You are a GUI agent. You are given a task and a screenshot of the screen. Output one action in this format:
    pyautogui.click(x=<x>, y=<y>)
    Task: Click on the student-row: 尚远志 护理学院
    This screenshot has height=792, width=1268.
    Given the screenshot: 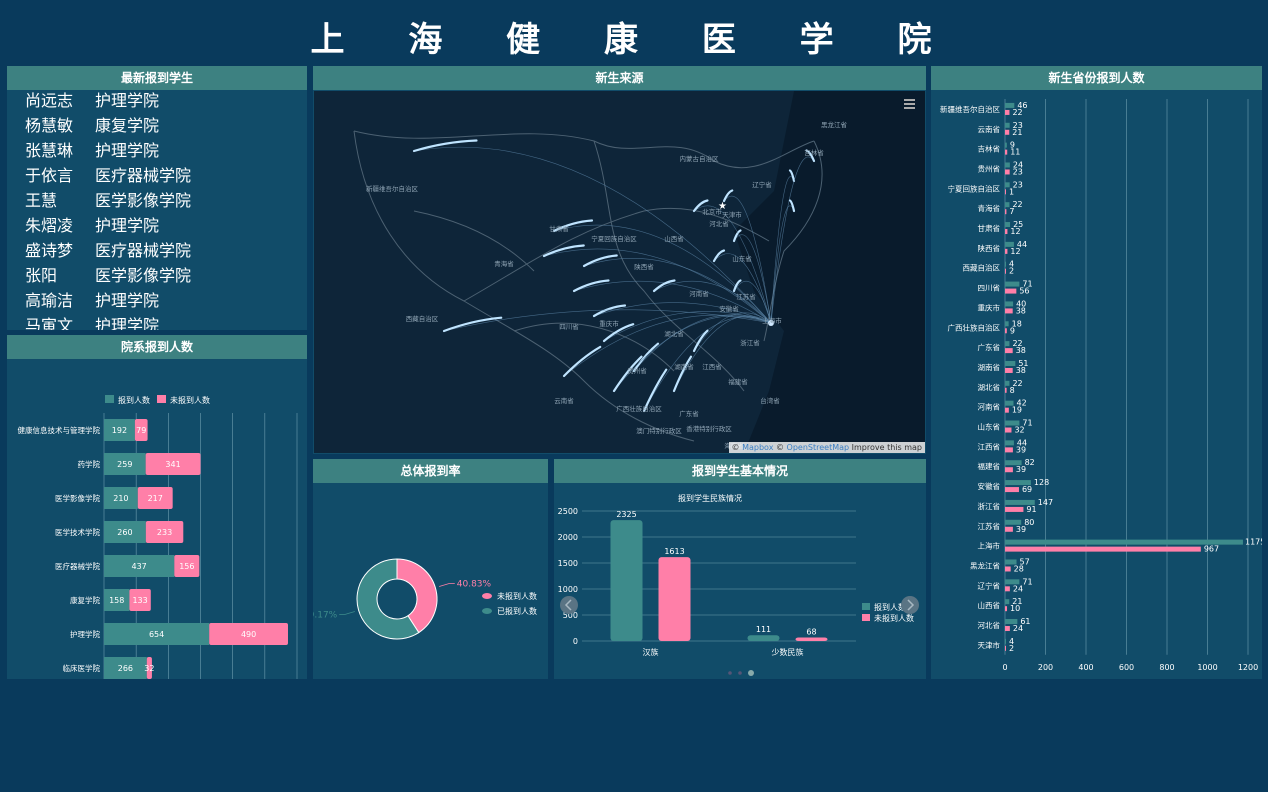 What is the action you would take?
    pyautogui.click(x=157, y=102)
    